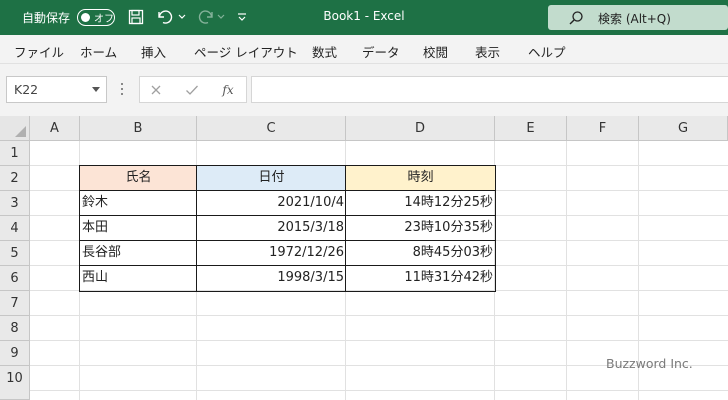  Describe the element at coordinates (96, 89) in the screenshot. I see `chevron-down-icon` at that location.